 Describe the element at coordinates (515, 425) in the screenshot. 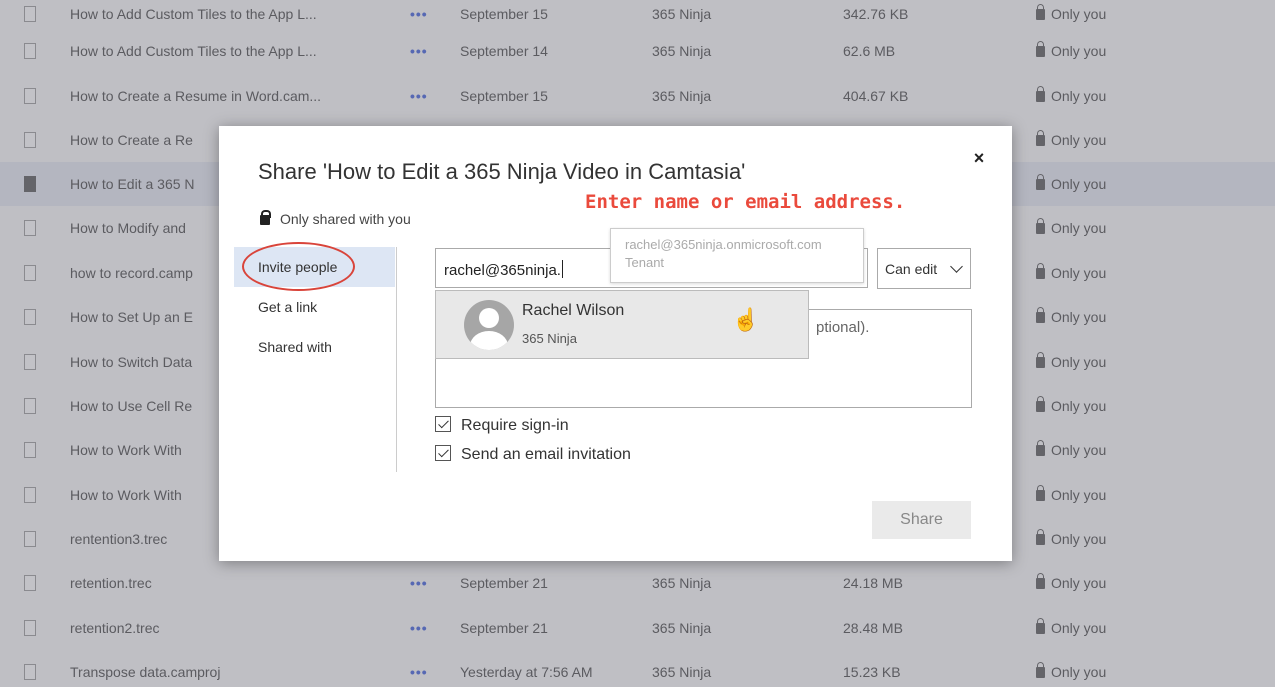

I see `require-signin-label: Require sign-in` at that location.